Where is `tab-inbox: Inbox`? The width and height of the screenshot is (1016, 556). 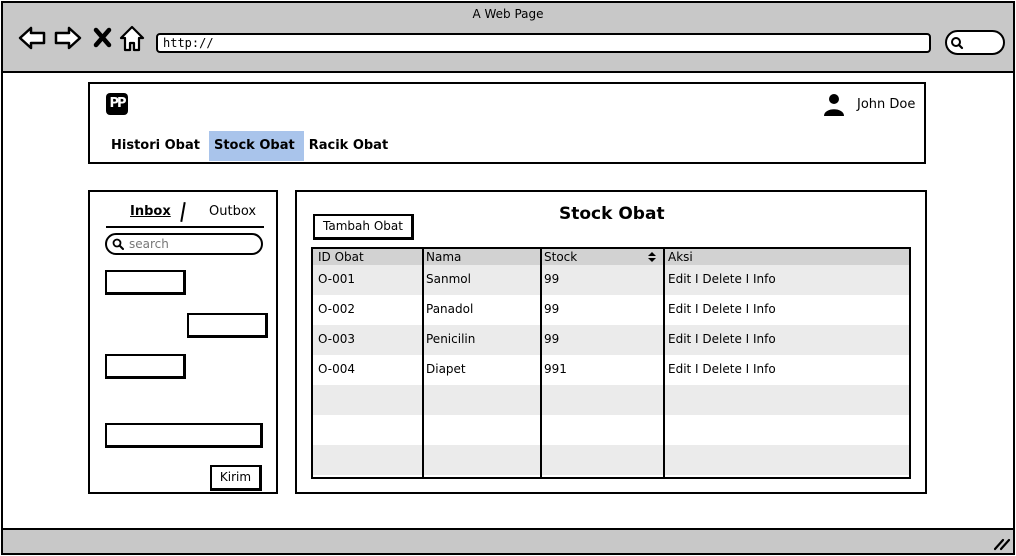
tab-inbox: Inbox is located at coordinates (150, 211).